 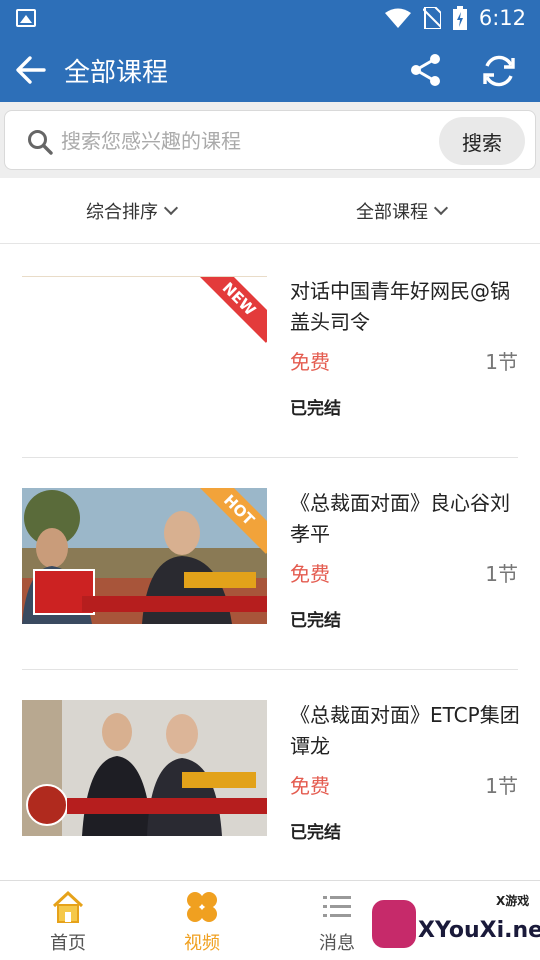 What do you see at coordinates (394, 924) in the screenshot?
I see `gamepad-logo-icon` at bounding box center [394, 924].